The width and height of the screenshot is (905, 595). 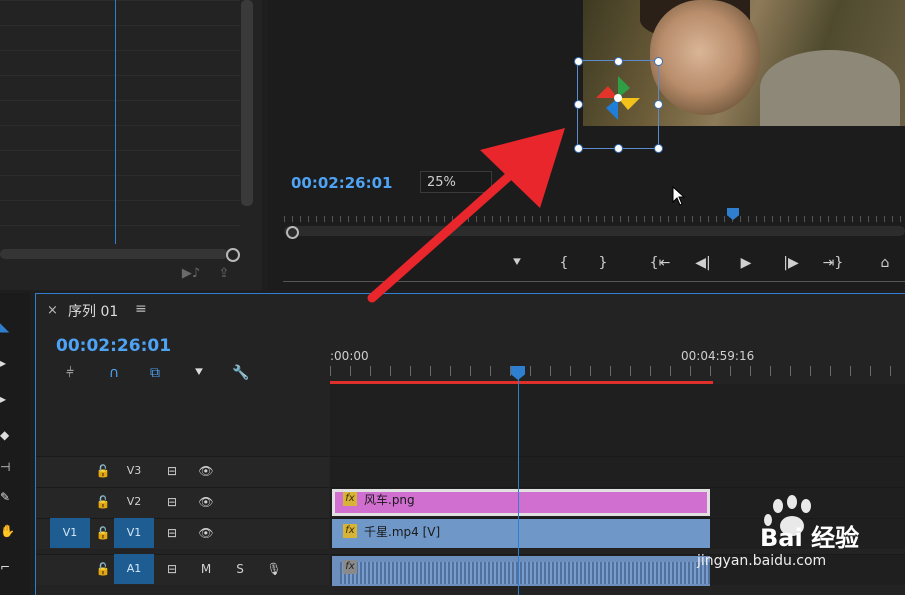 What do you see at coordinates (810, 538) in the screenshot?
I see `watermark-brand: Bai 经验` at bounding box center [810, 538].